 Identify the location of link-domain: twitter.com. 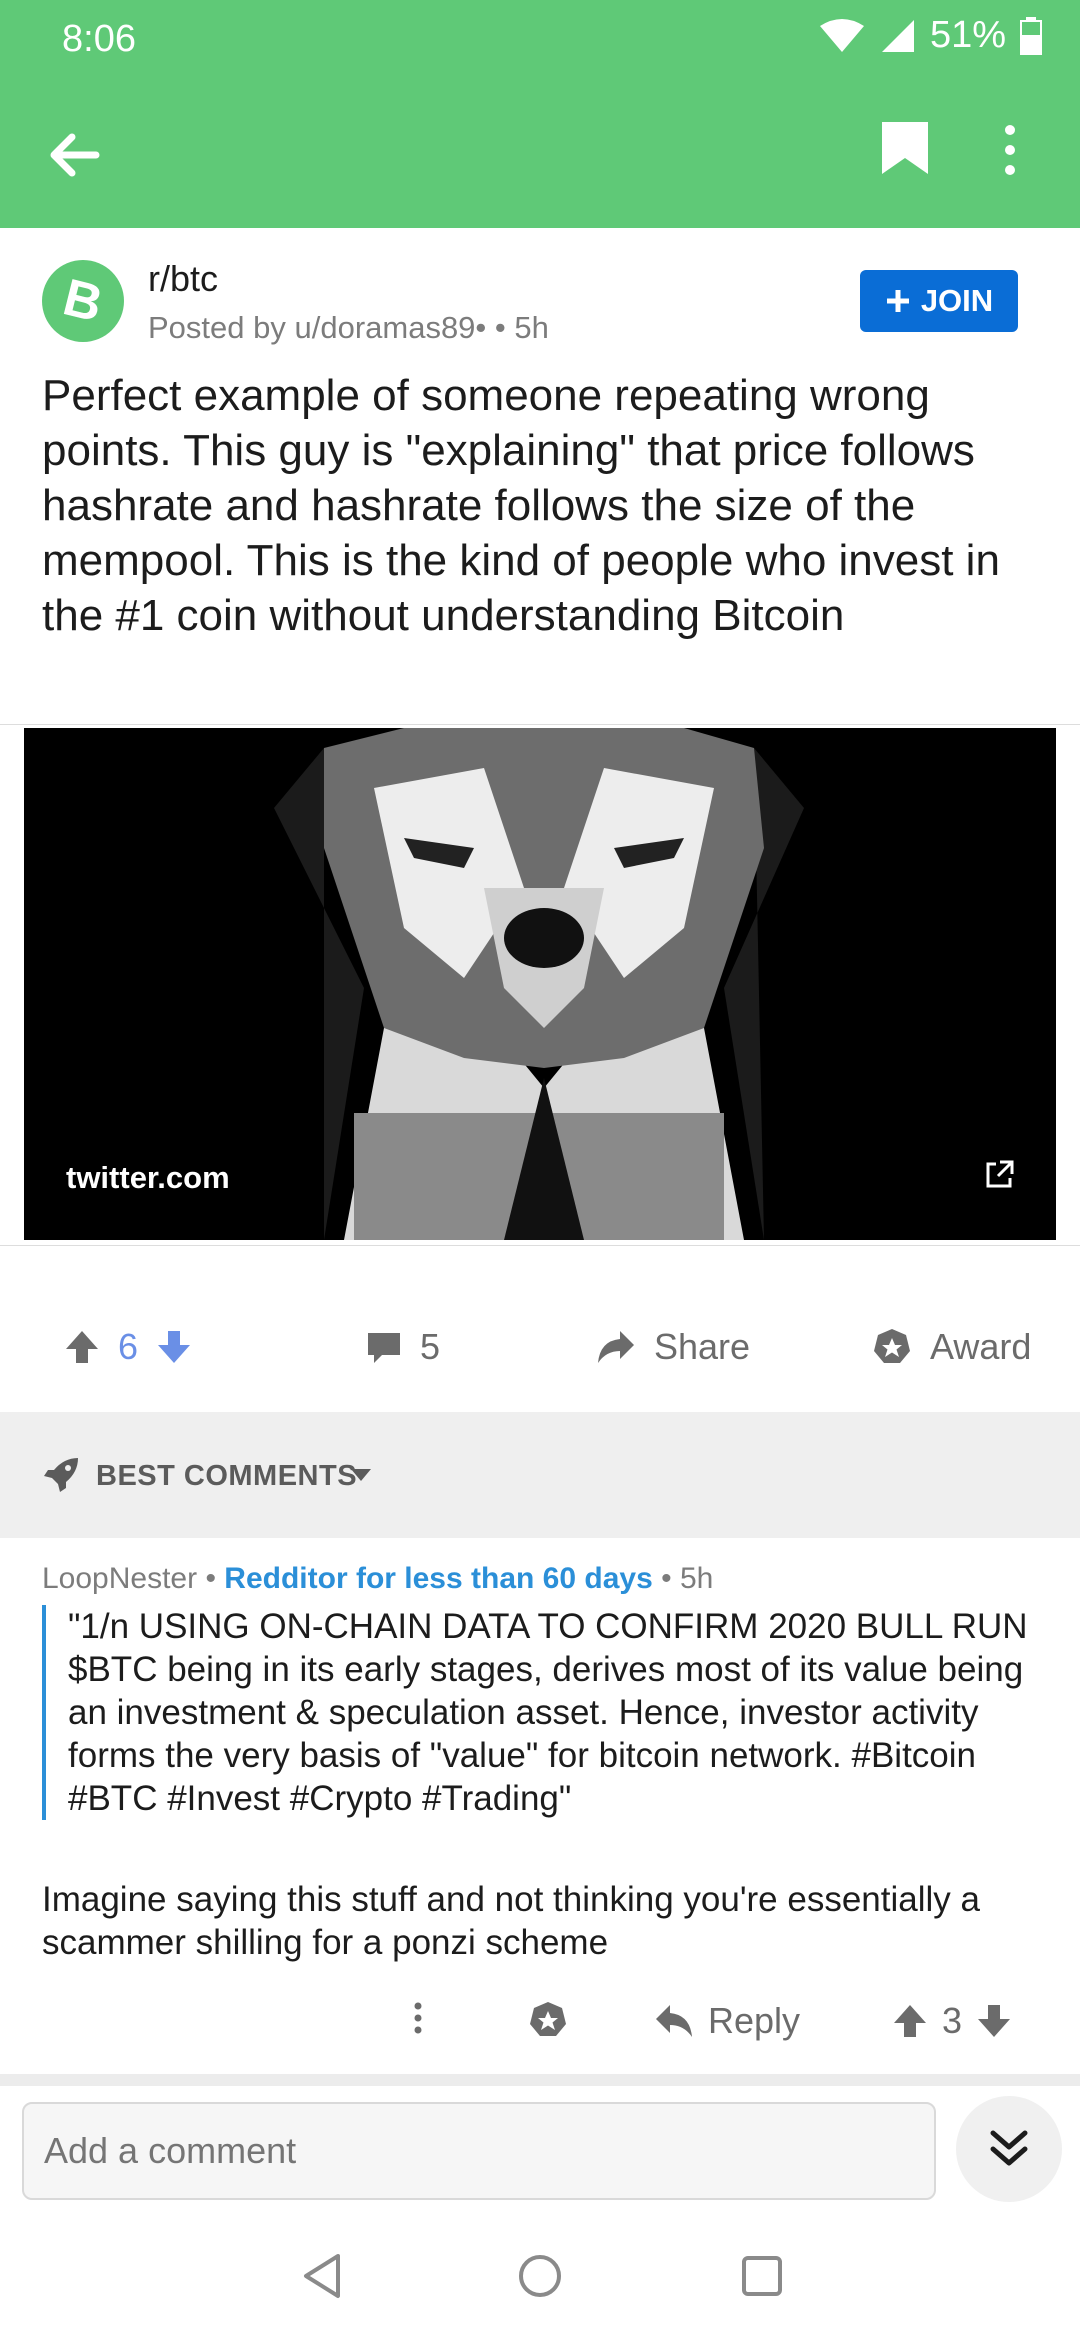
(148, 1178).